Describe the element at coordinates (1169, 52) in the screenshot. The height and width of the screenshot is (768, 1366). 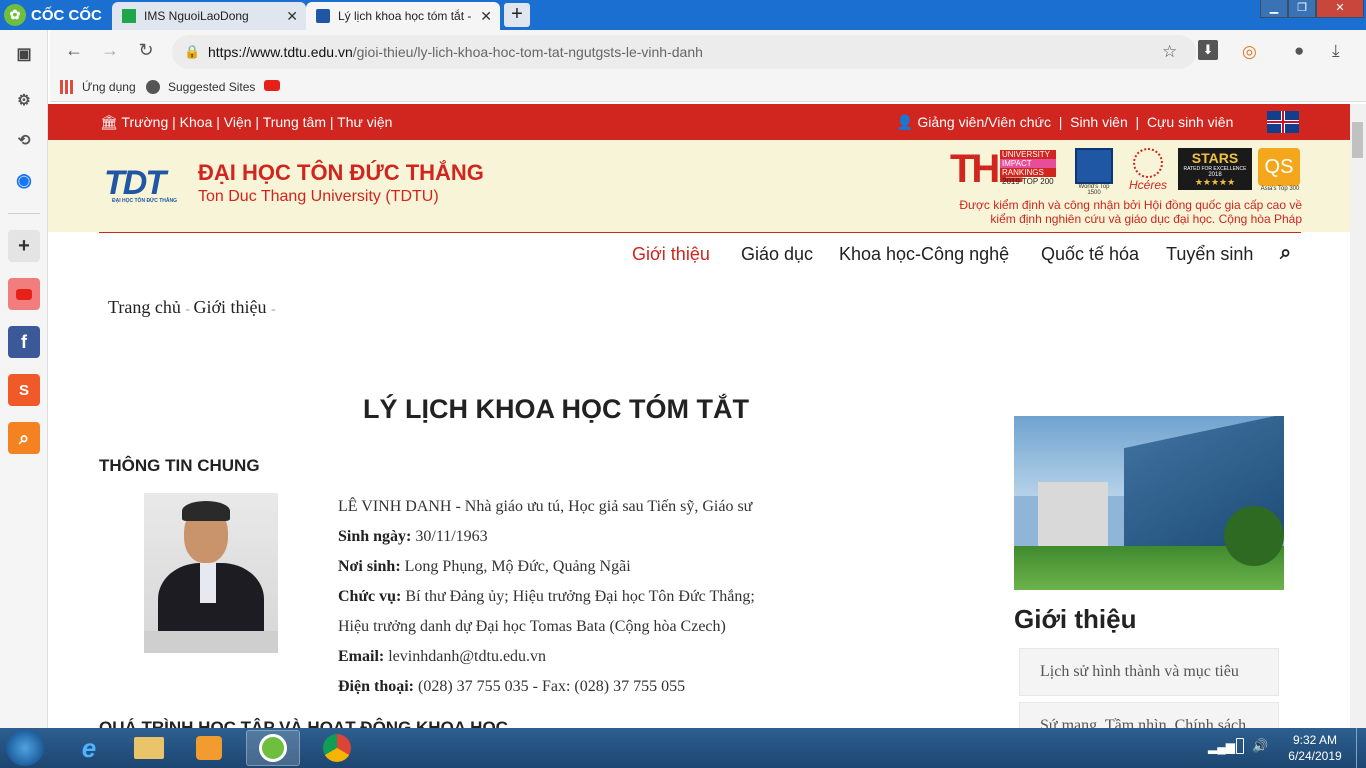
I see `bookmark-star-icon: ☆` at that location.